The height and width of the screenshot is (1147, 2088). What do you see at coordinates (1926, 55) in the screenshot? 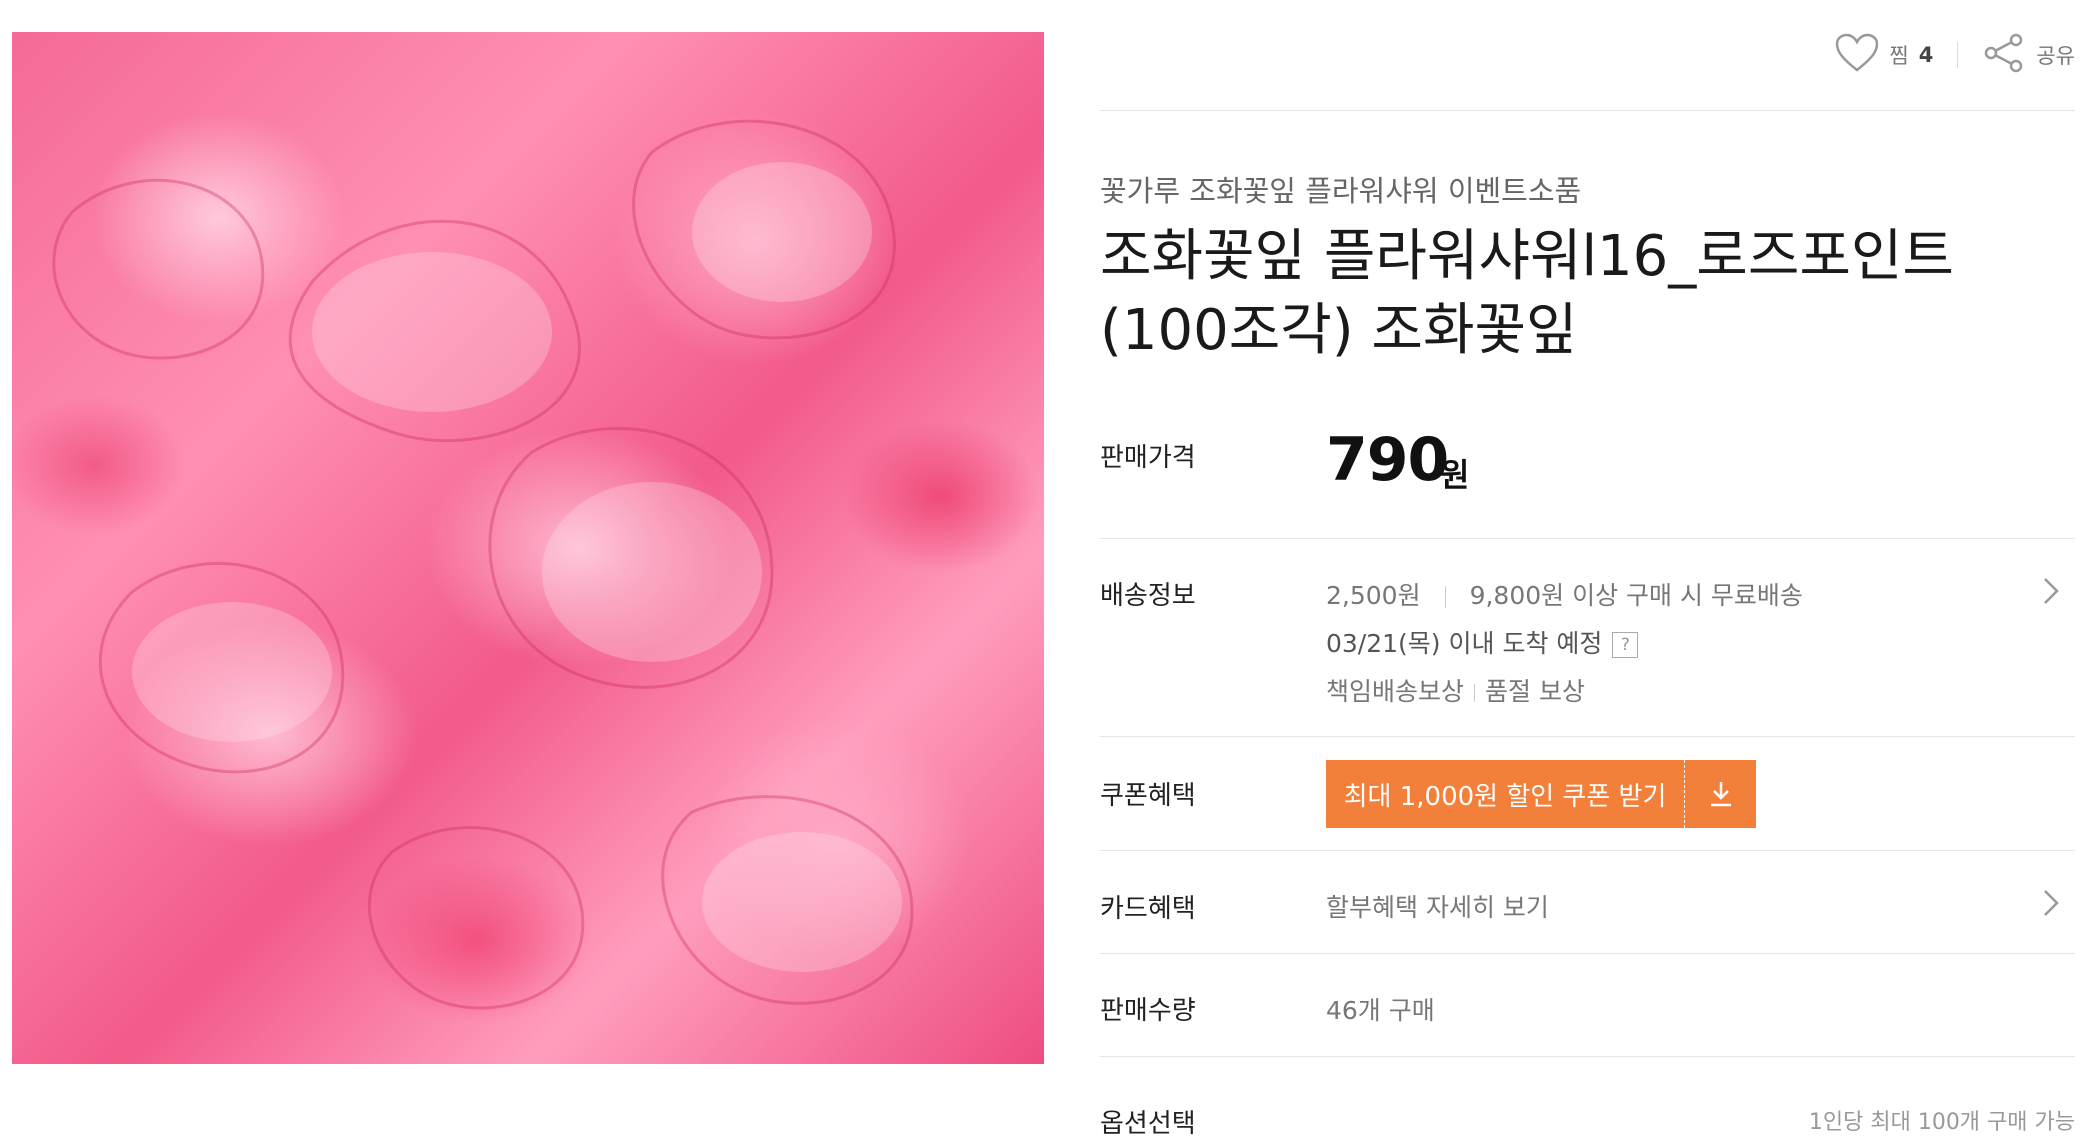
I see `wish-count: 4` at bounding box center [1926, 55].